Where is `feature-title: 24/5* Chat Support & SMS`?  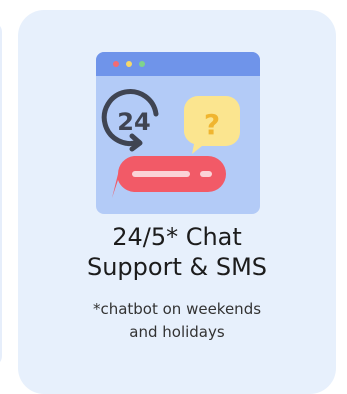 feature-title: 24/5* Chat Support & SMS is located at coordinates (177, 252).